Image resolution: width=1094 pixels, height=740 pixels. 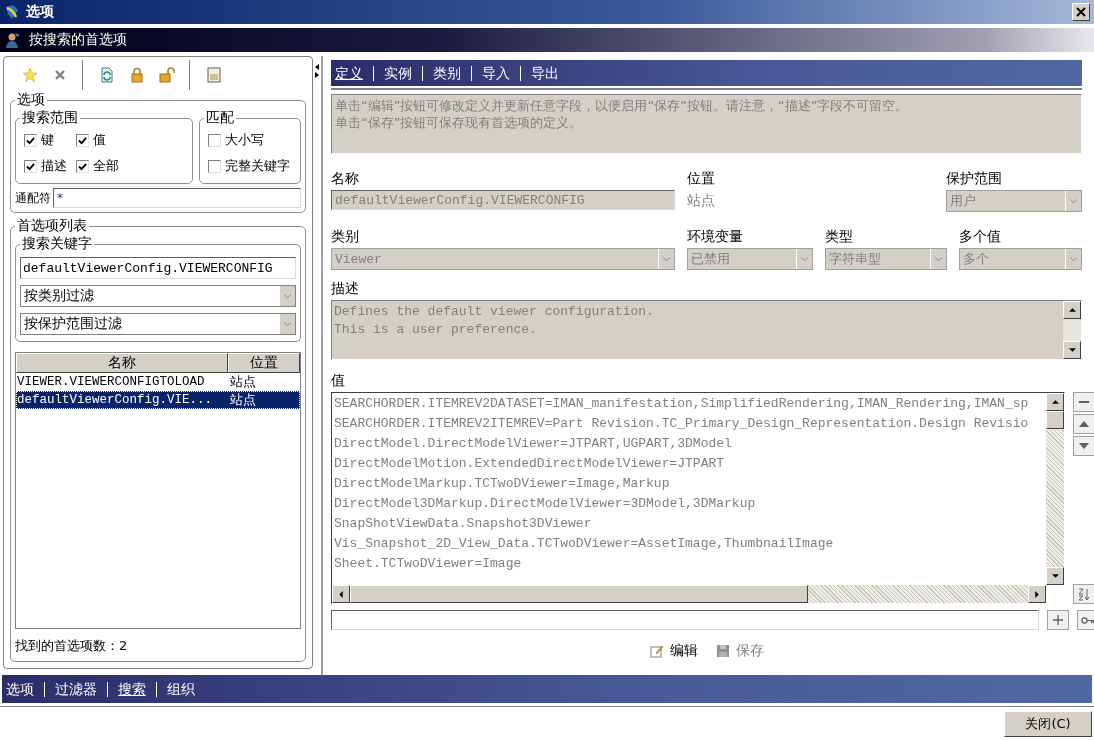 What do you see at coordinates (839, 237) in the screenshot?
I see `field-label: 类型` at bounding box center [839, 237].